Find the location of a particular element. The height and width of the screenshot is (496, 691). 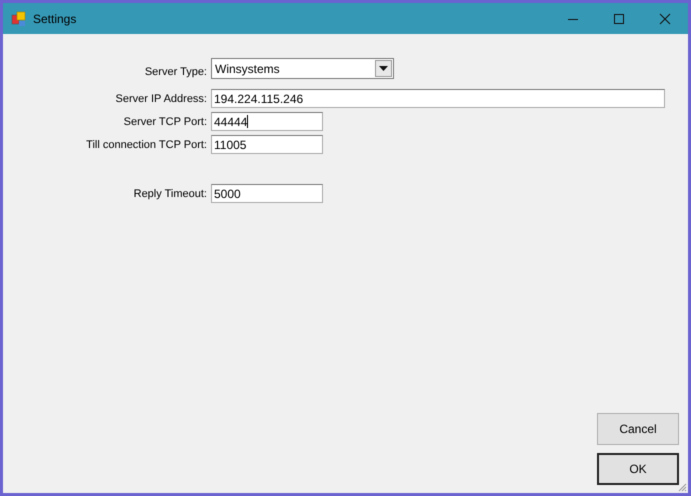

field-label: Server TCP Port: is located at coordinates (164, 122).